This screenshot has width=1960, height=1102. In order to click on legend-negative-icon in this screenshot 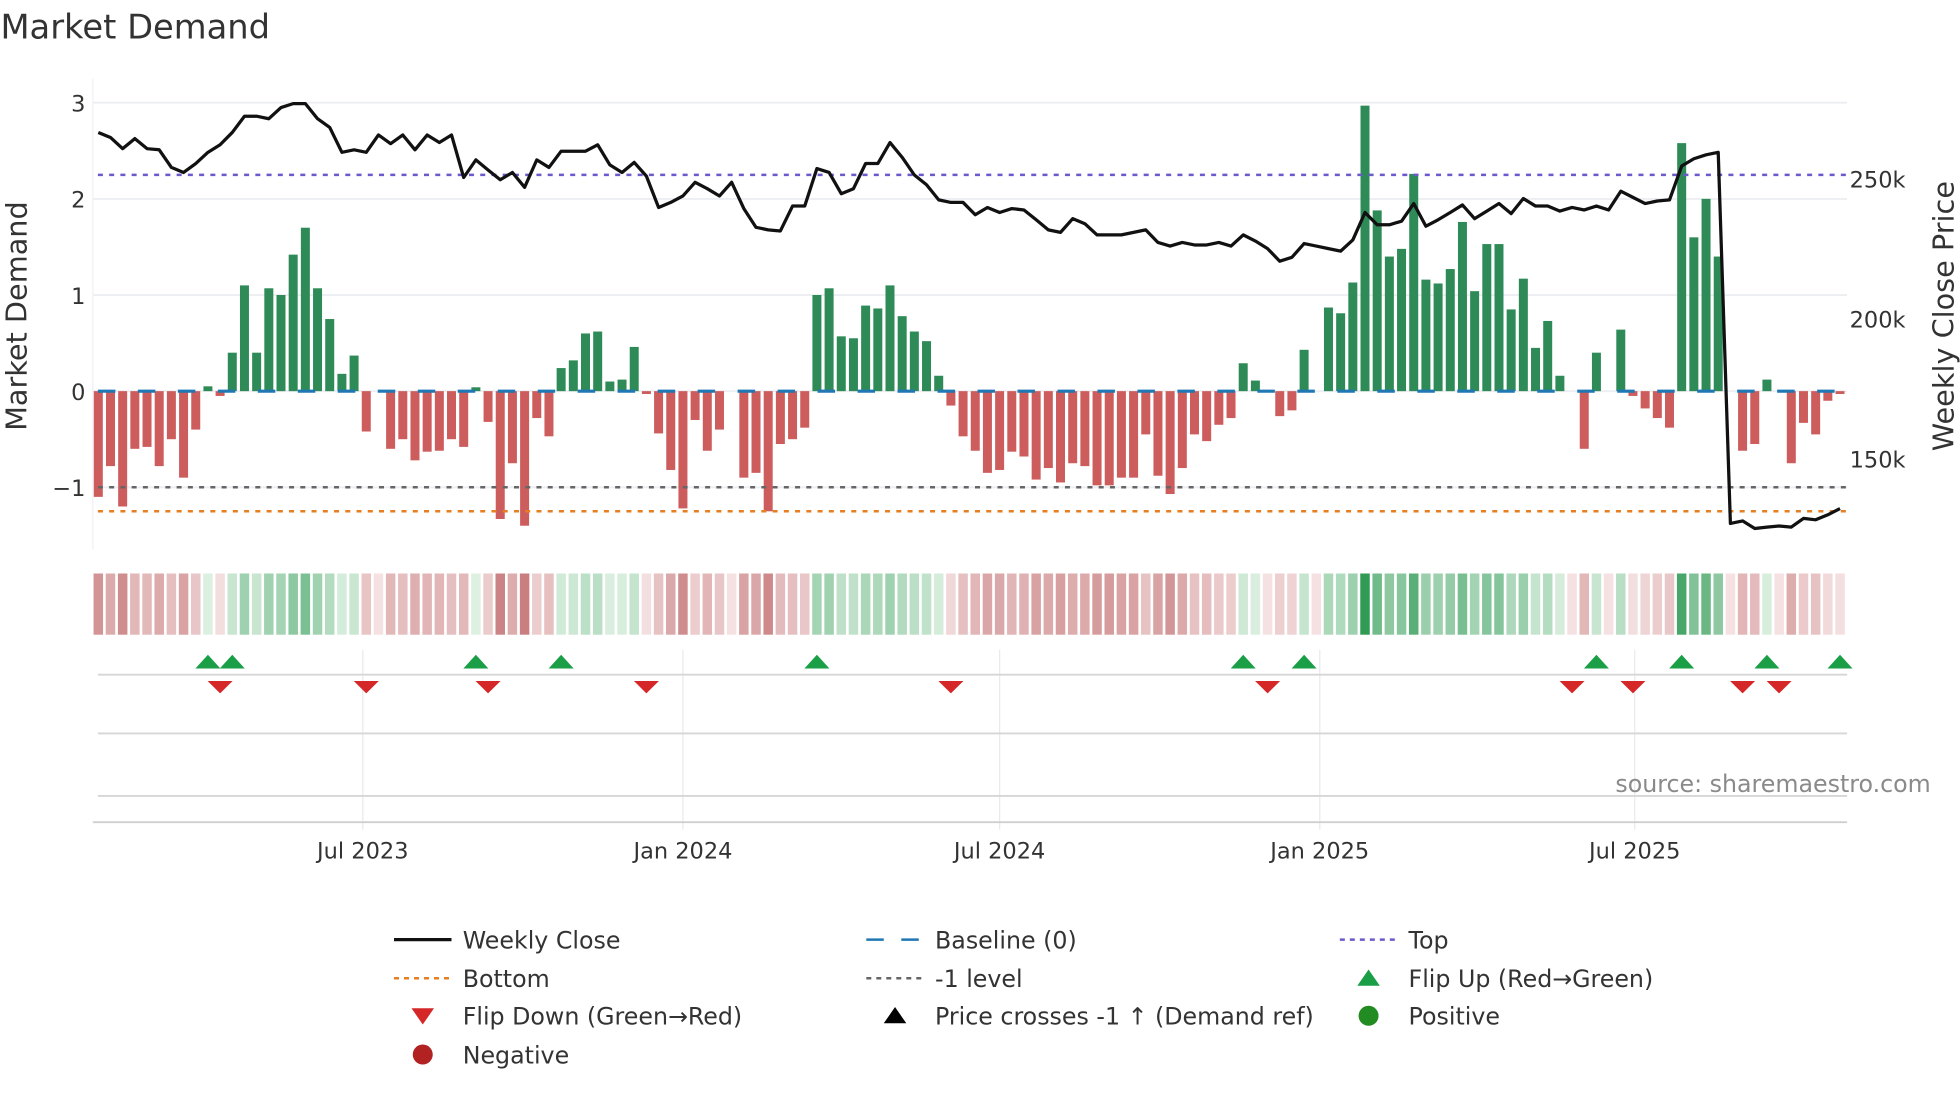, I will do `click(422, 1054)`.